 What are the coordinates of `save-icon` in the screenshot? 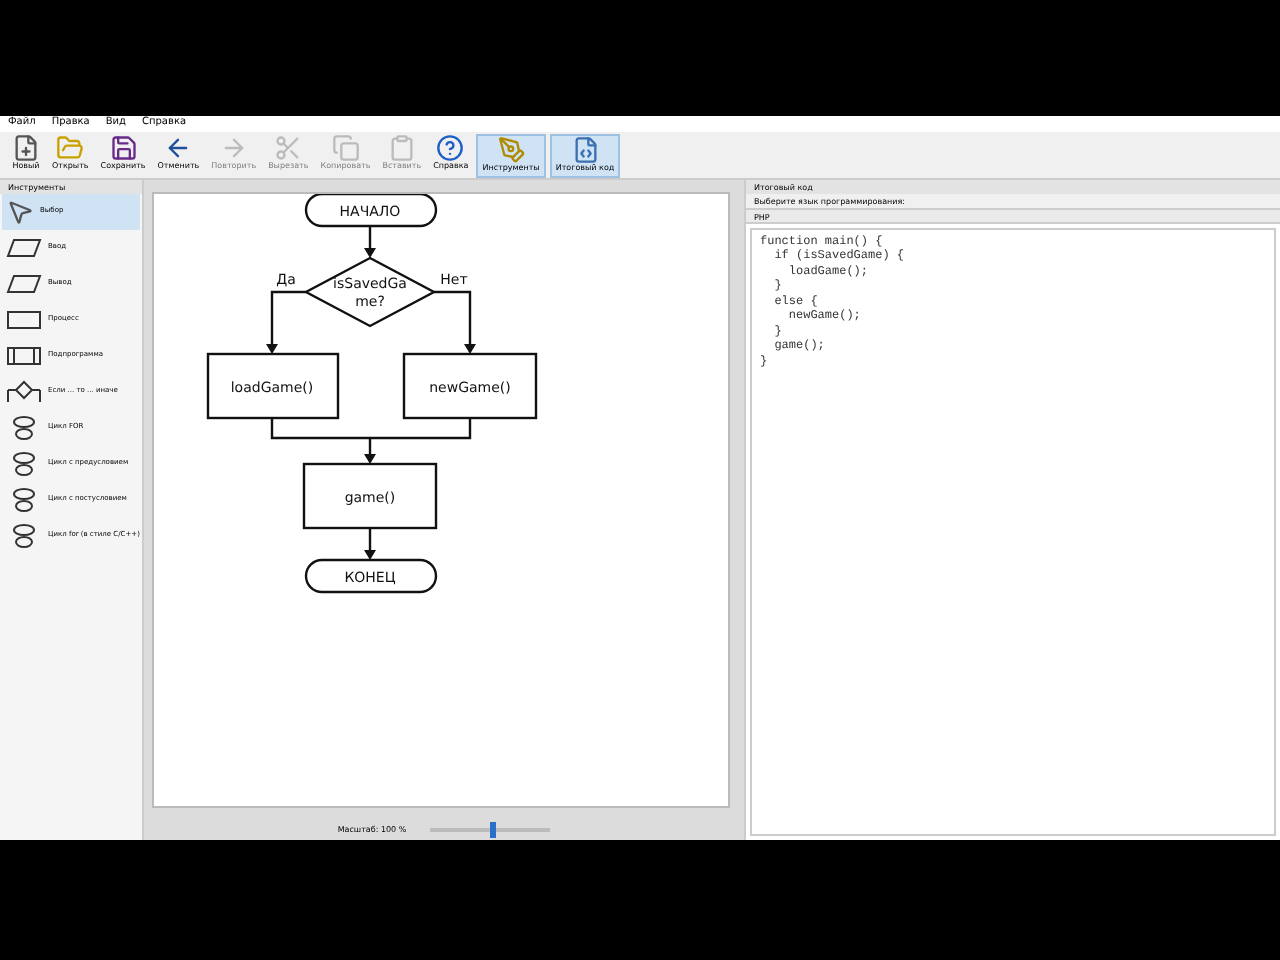 It's located at (123, 147).